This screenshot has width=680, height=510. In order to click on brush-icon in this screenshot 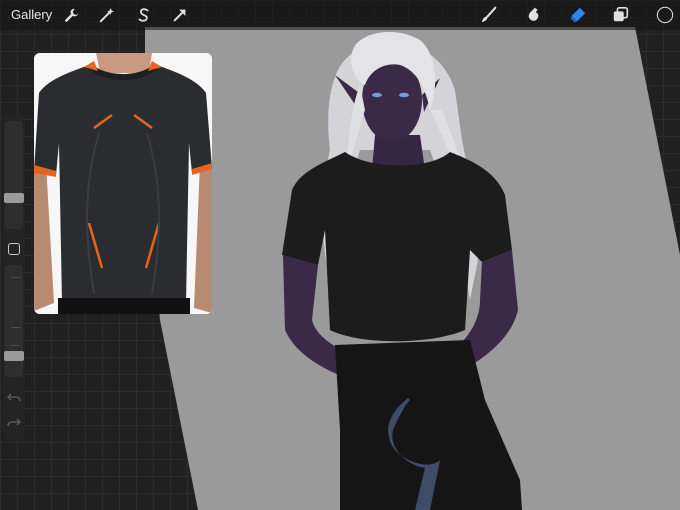, I will do `click(489, 15)`.